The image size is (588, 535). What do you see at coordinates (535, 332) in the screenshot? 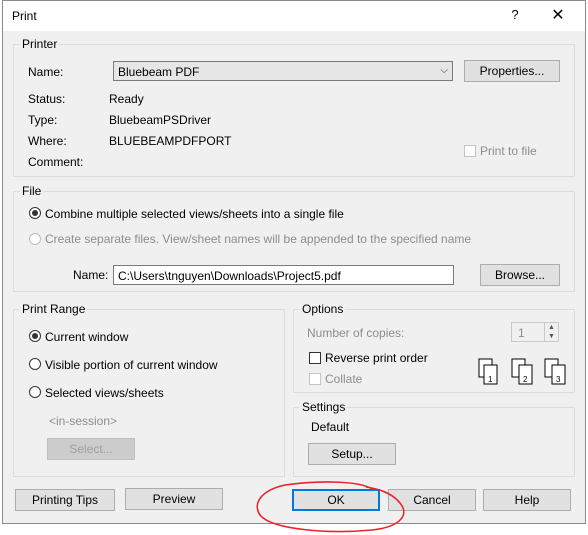
I see `copies-stepper: 1 ▲ ▼` at bounding box center [535, 332].